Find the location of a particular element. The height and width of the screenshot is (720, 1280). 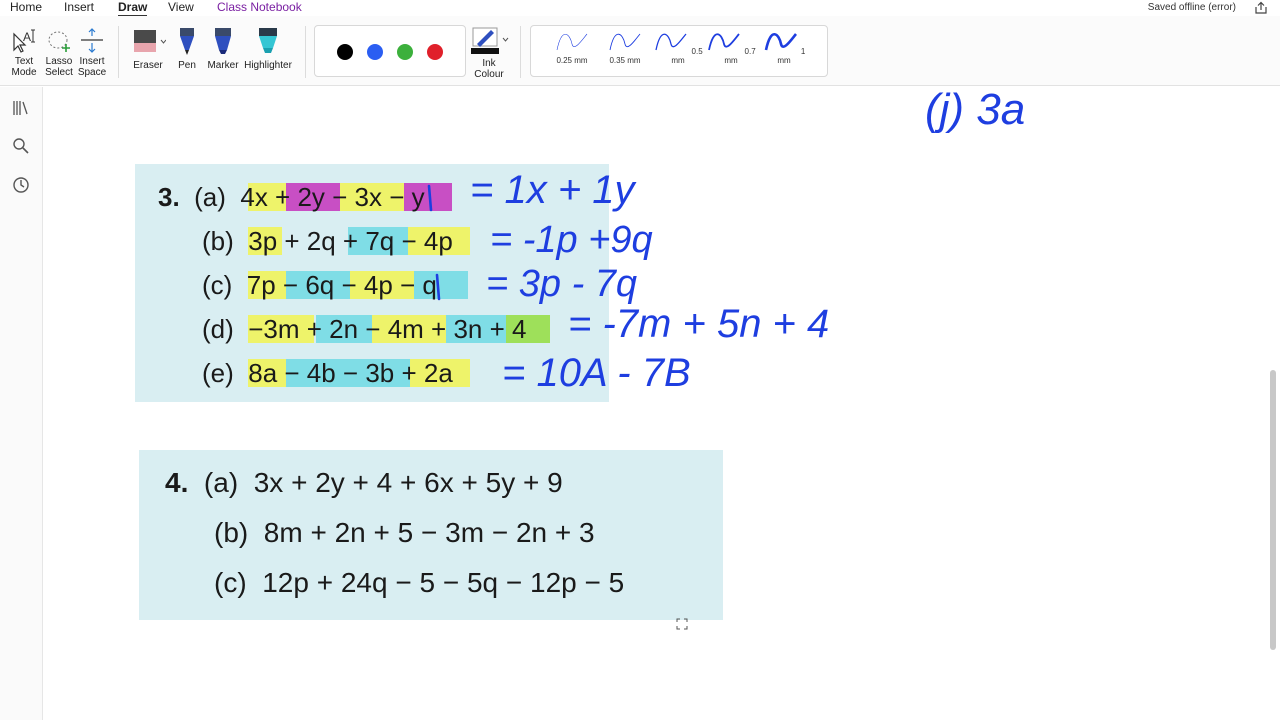

expression: 8a − 4b − 3b + 2a is located at coordinates (350, 373).